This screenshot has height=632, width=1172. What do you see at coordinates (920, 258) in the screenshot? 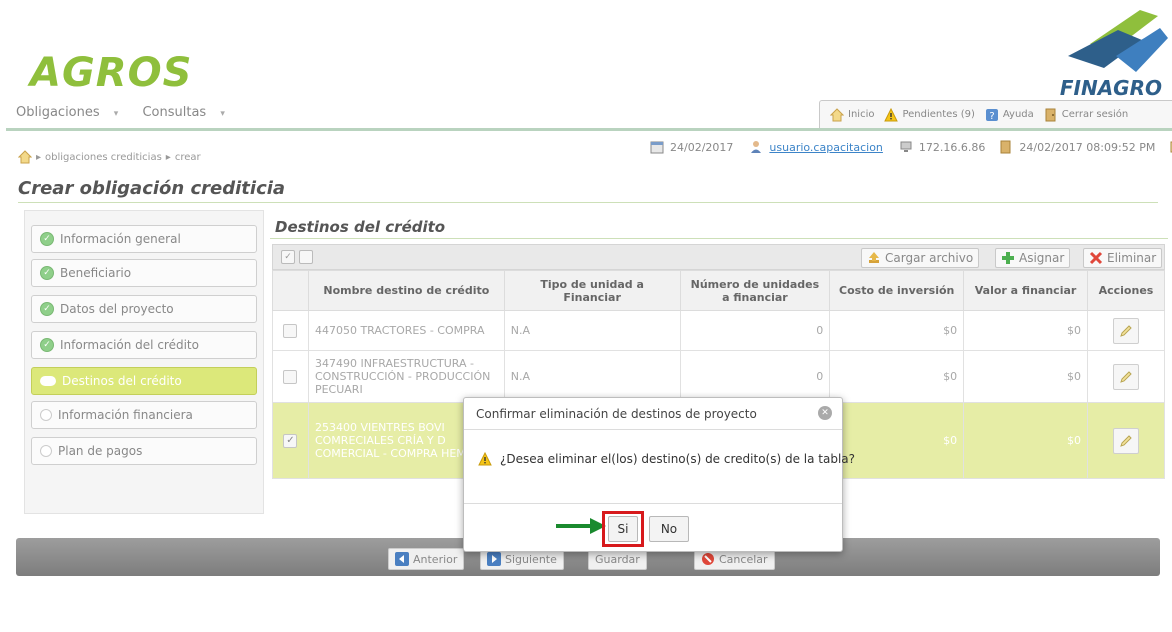
I see `upload-file-button: Cargar archivo` at bounding box center [920, 258].